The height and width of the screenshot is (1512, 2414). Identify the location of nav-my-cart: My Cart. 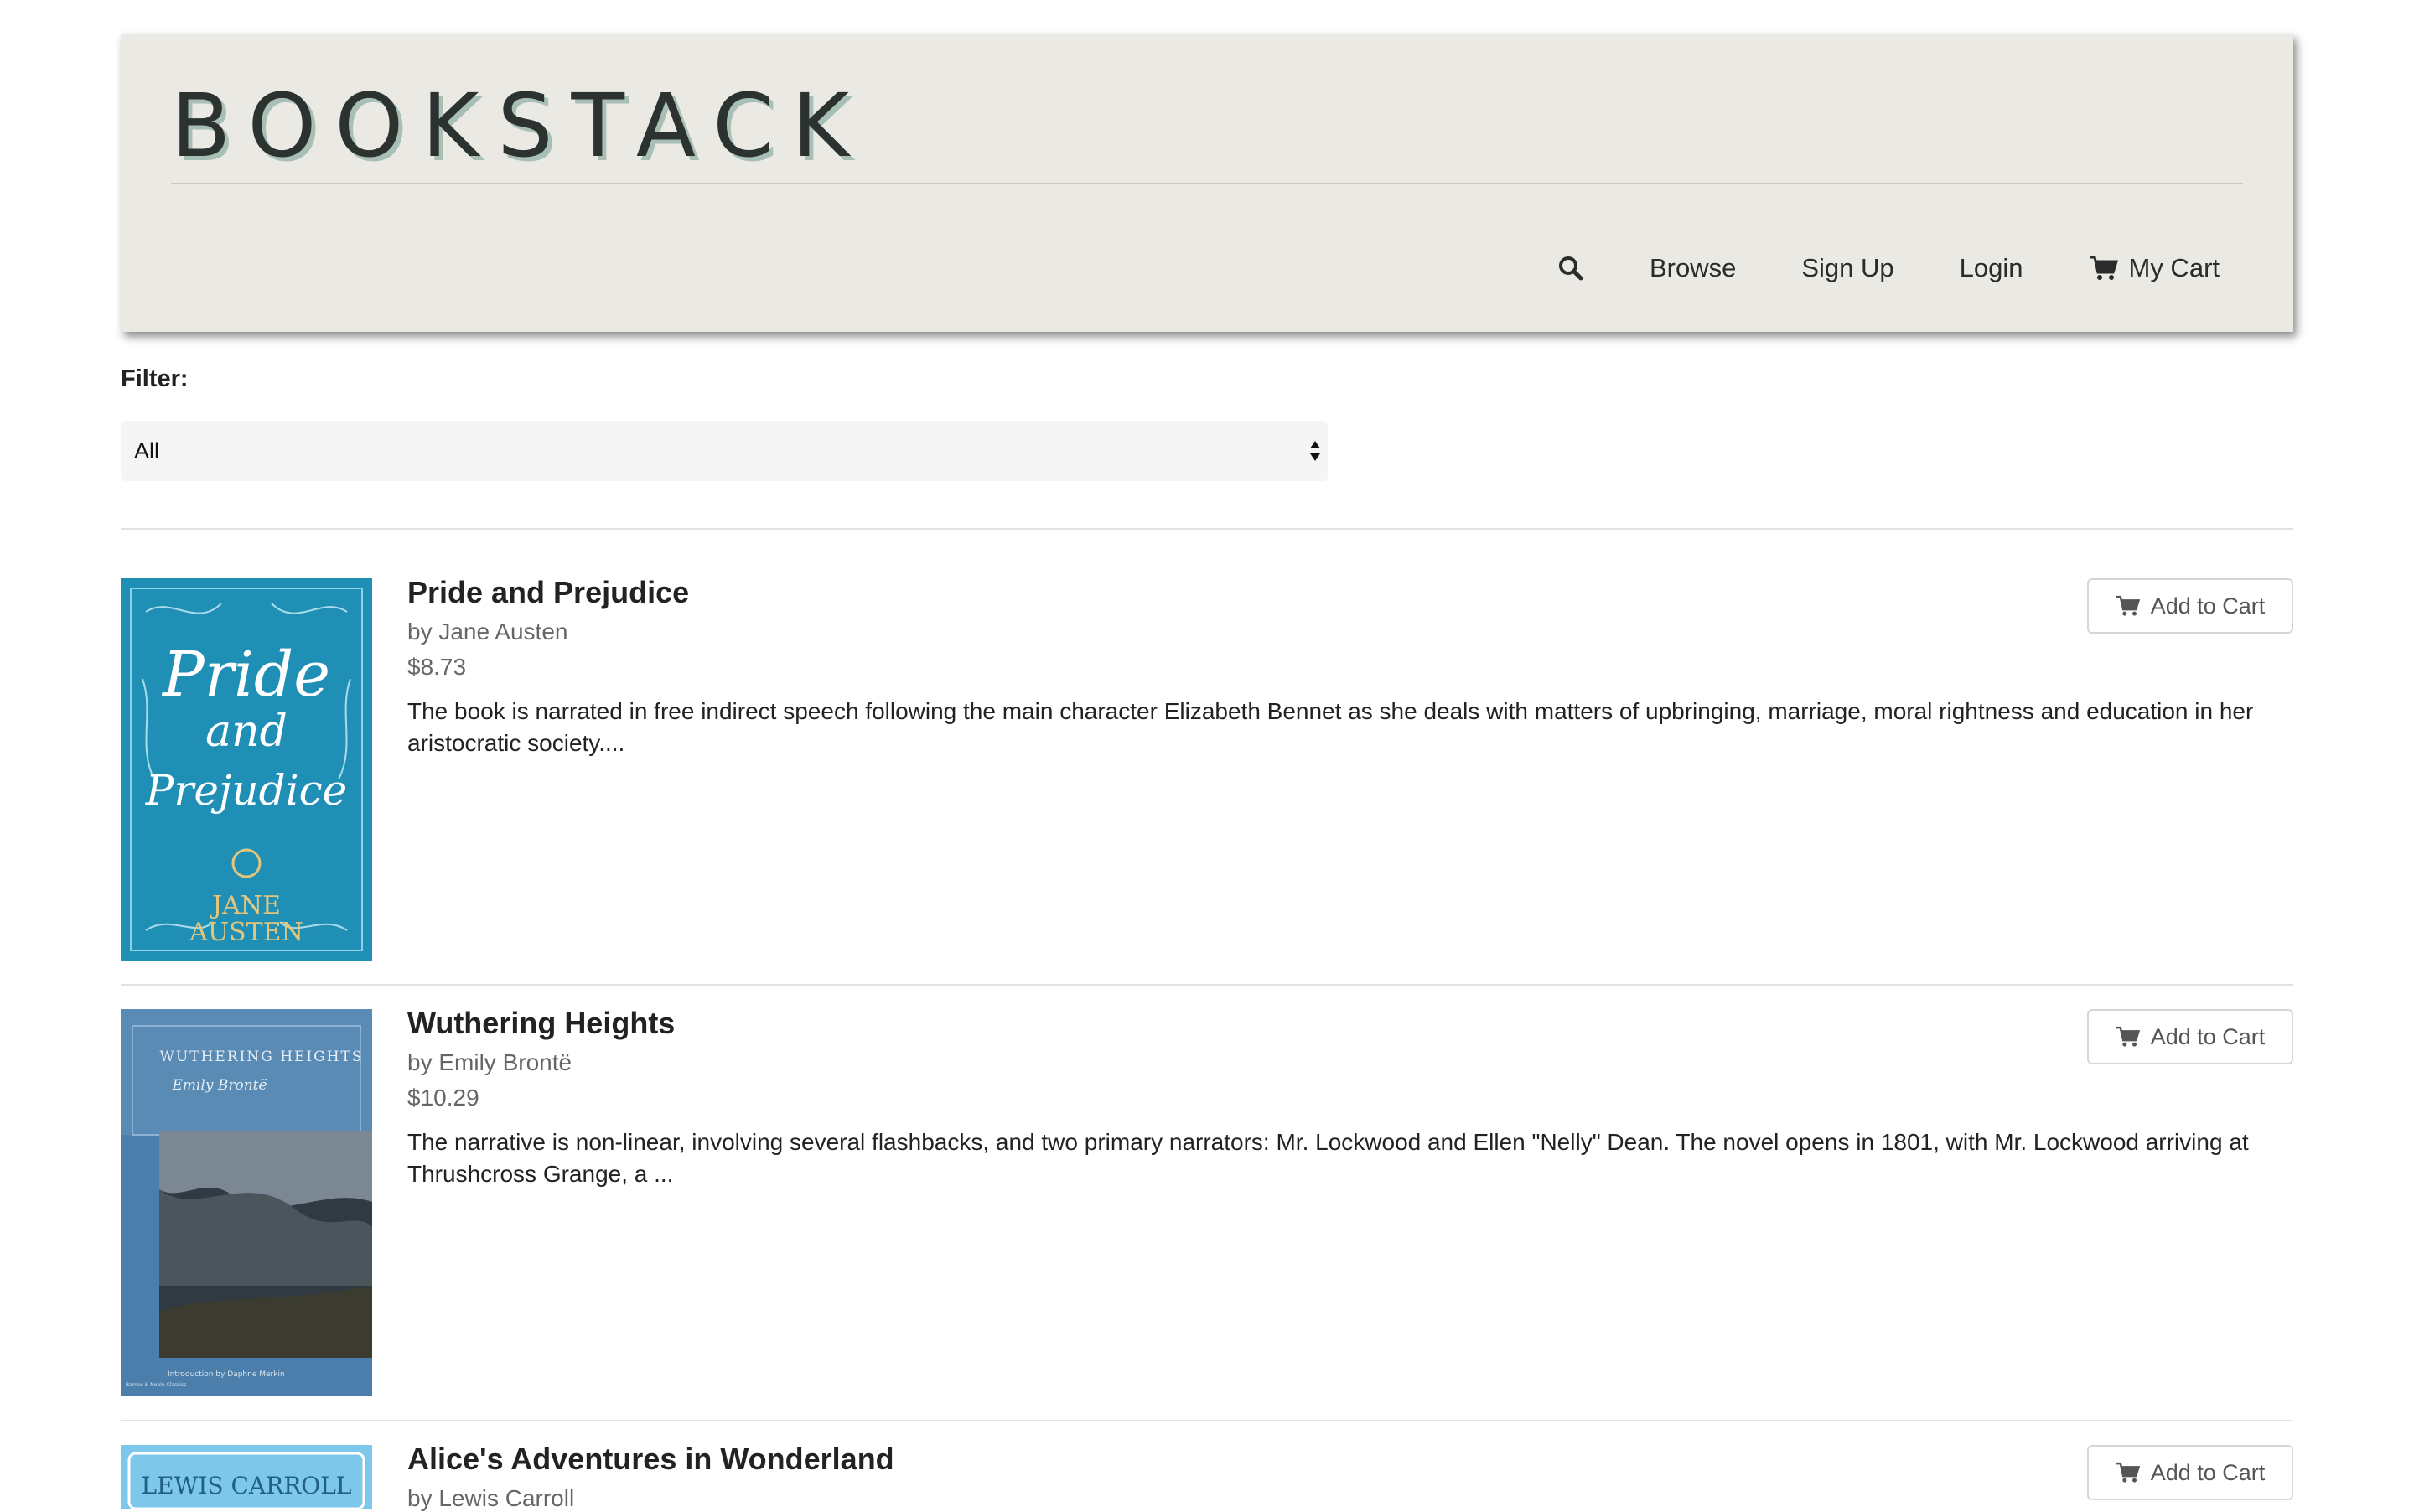
(2154, 268).